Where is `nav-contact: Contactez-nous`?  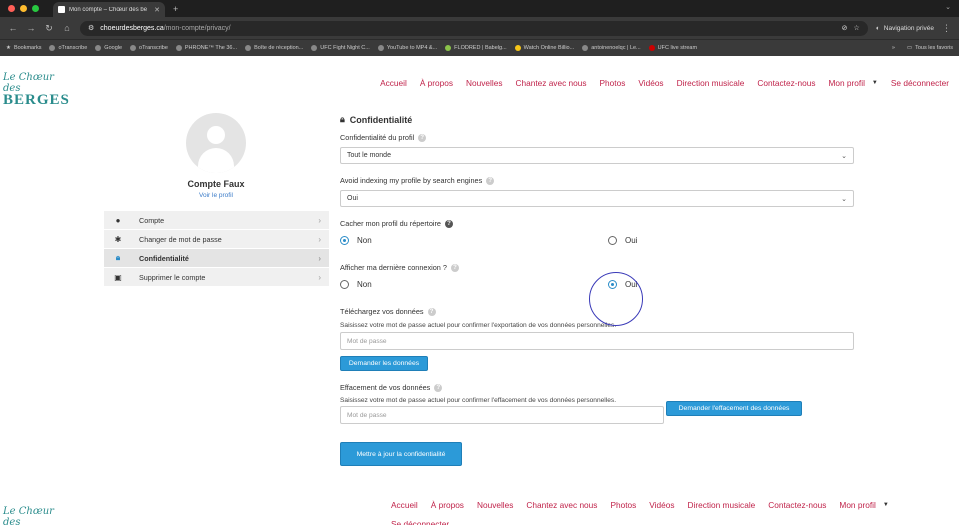 nav-contact: Contactez-nous is located at coordinates (786, 83).